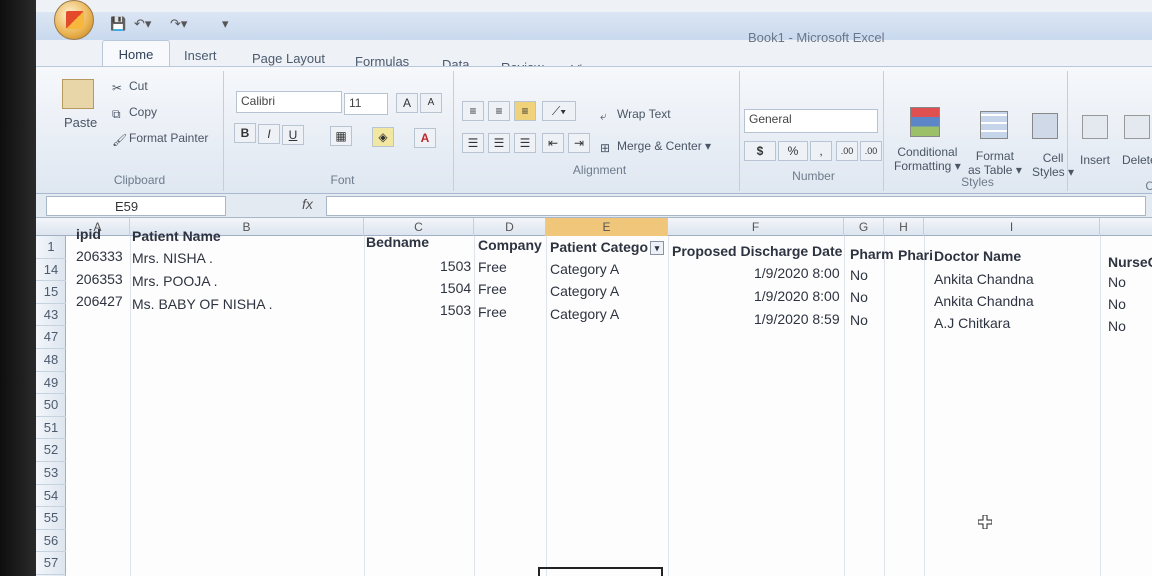  What do you see at coordinates (607, 227) in the screenshot?
I see `column-header-e: E` at bounding box center [607, 227].